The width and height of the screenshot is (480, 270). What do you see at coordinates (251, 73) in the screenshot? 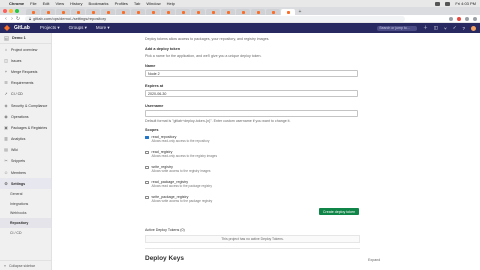
I see `token-name-input: Node 2` at bounding box center [251, 73].